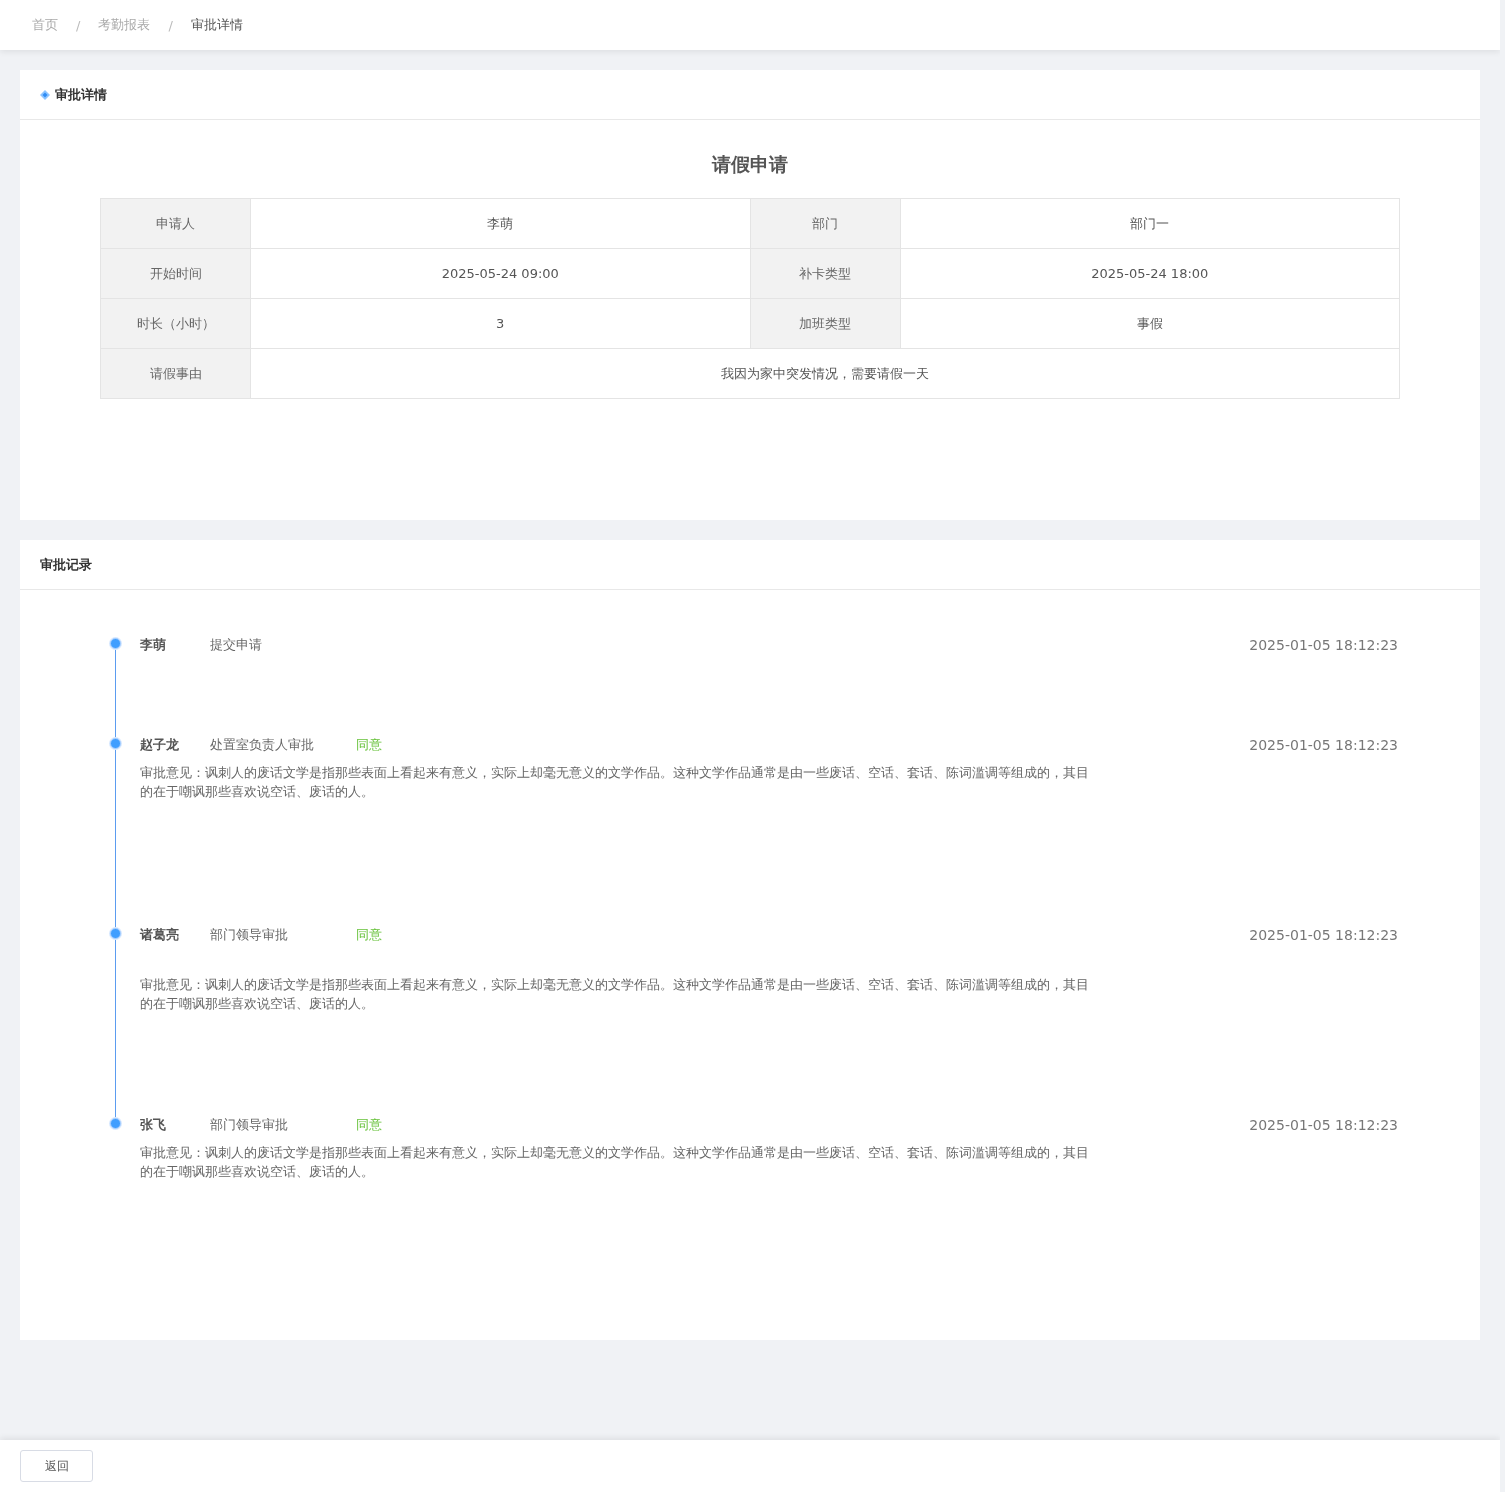  What do you see at coordinates (749, 164) in the screenshot?
I see `form-title: 请假申请` at bounding box center [749, 164].